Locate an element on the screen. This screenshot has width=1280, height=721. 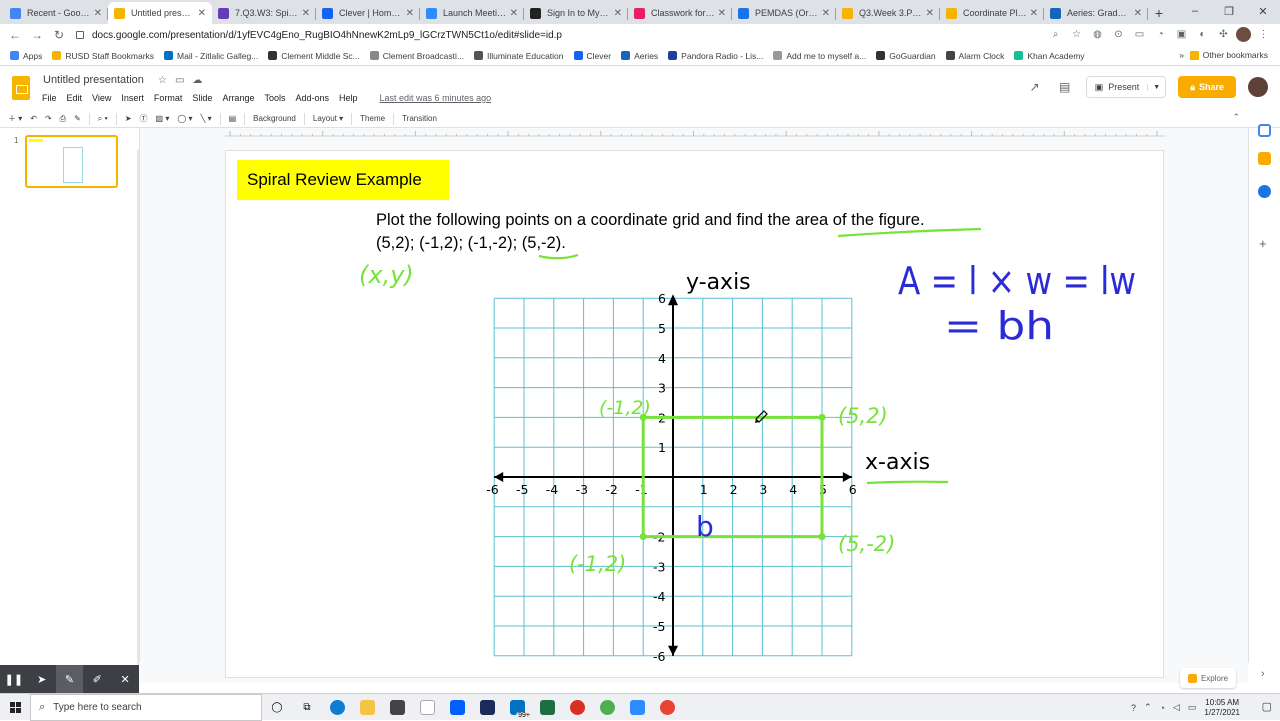
notifications-icon: ▢ is located at coordinates (1267, 706).